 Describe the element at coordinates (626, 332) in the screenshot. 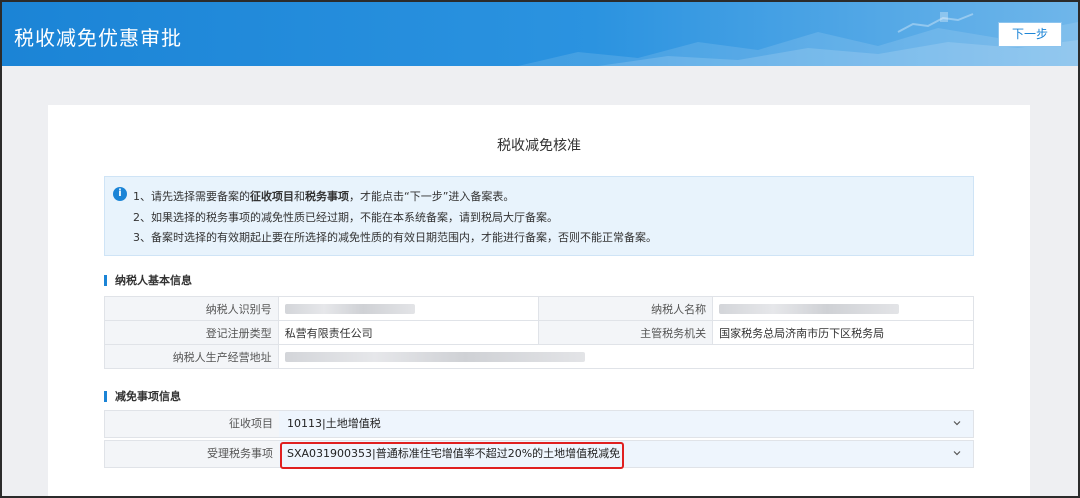

I see `tax-authority-label: 主管税务机关` at that location.